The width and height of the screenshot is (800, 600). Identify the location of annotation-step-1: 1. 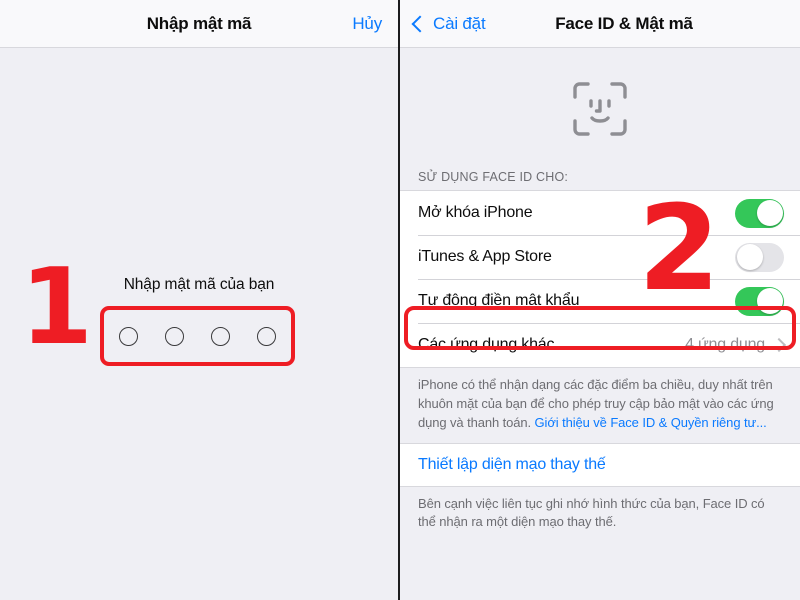
(57, 307).